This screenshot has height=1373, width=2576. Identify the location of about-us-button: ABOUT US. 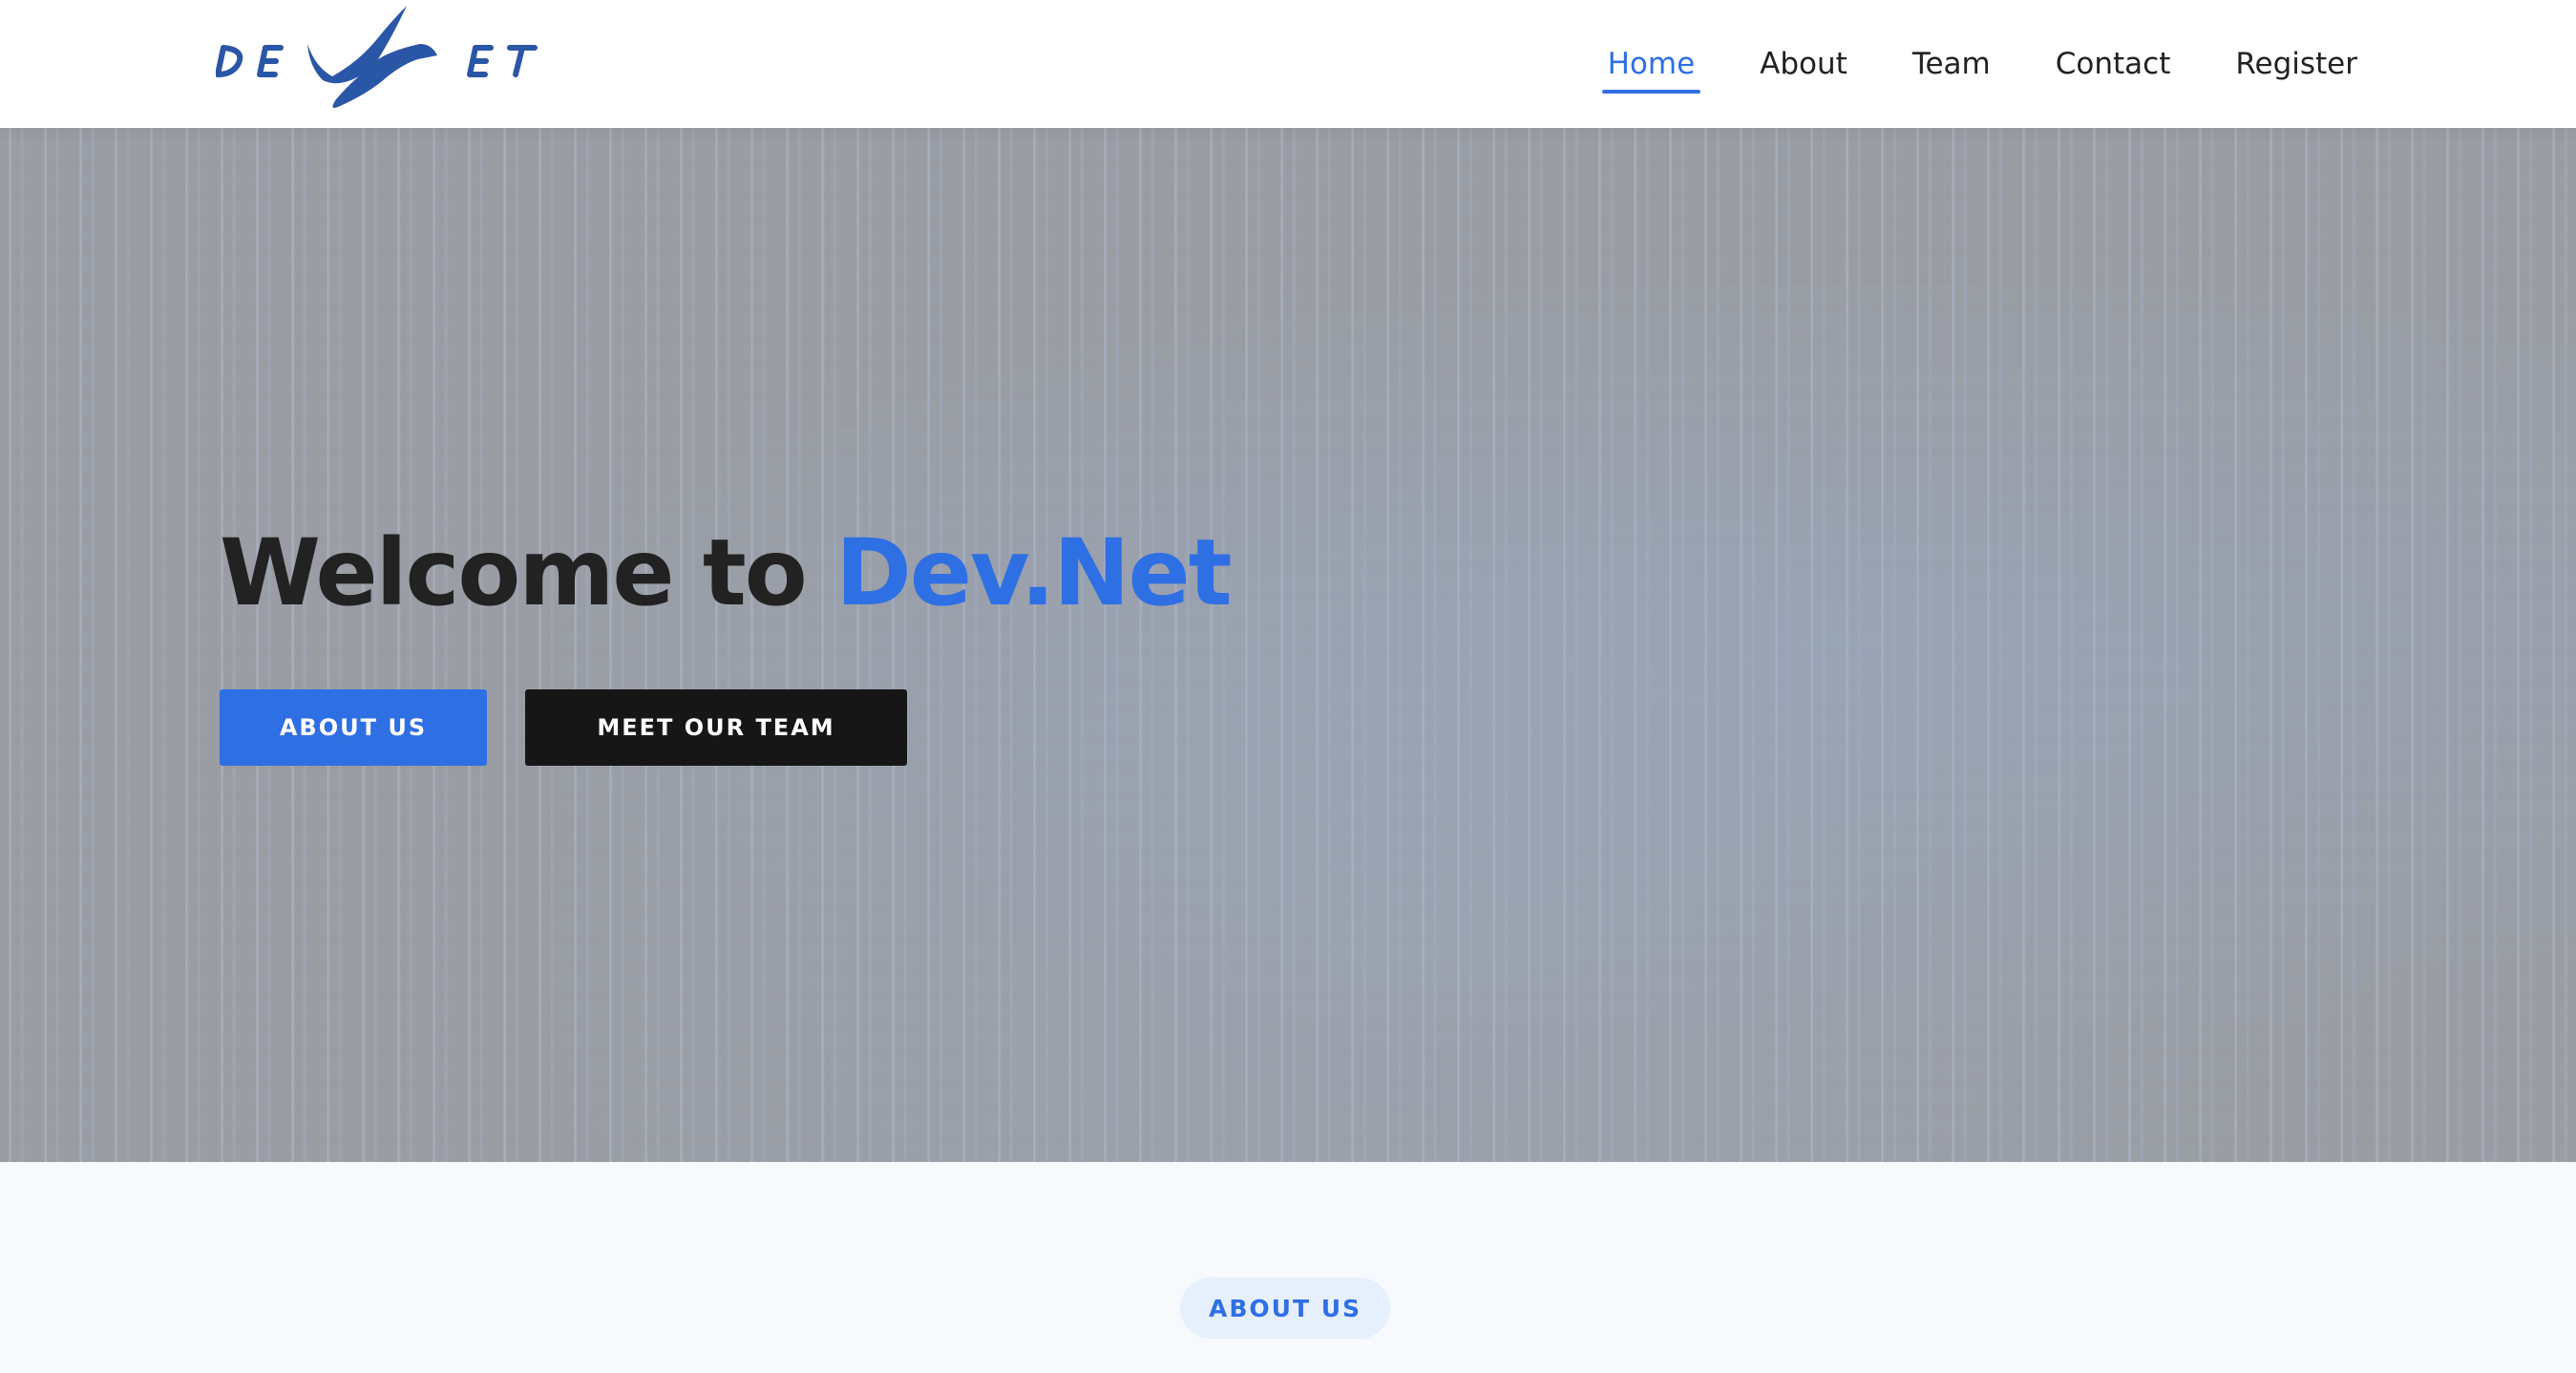
(353, 727).